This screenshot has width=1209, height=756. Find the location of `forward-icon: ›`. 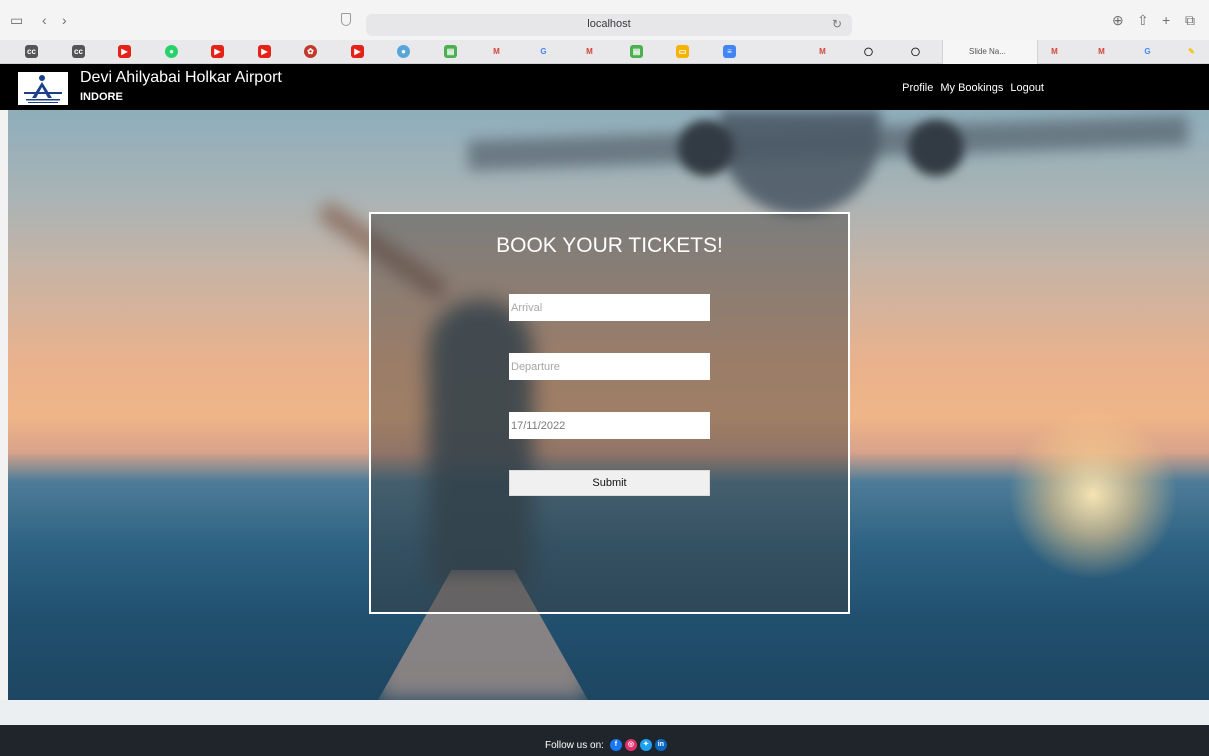

forward-icon: › is located at coordinates (64, 20).